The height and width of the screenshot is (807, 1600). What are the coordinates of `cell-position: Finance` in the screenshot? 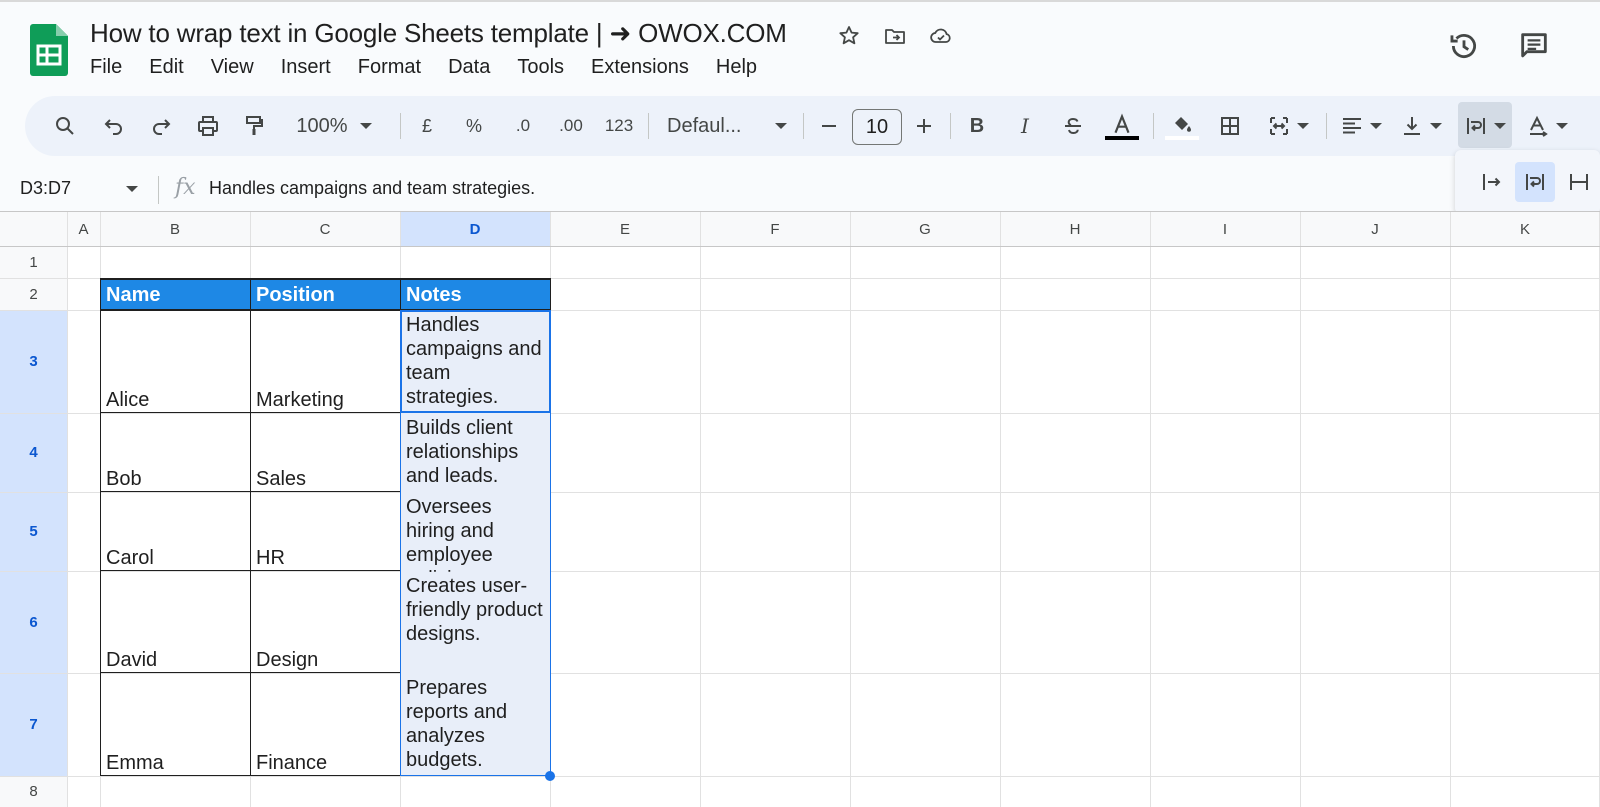 It's located at (325, 725).